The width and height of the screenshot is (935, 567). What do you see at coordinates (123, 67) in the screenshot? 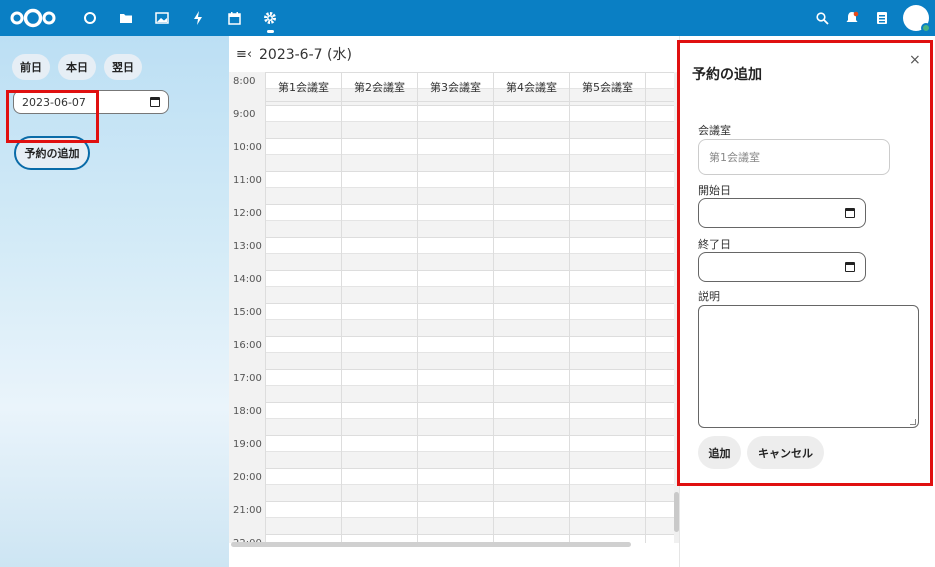
I see `next-day-button: 翌日` at bounding box center [123, 67].